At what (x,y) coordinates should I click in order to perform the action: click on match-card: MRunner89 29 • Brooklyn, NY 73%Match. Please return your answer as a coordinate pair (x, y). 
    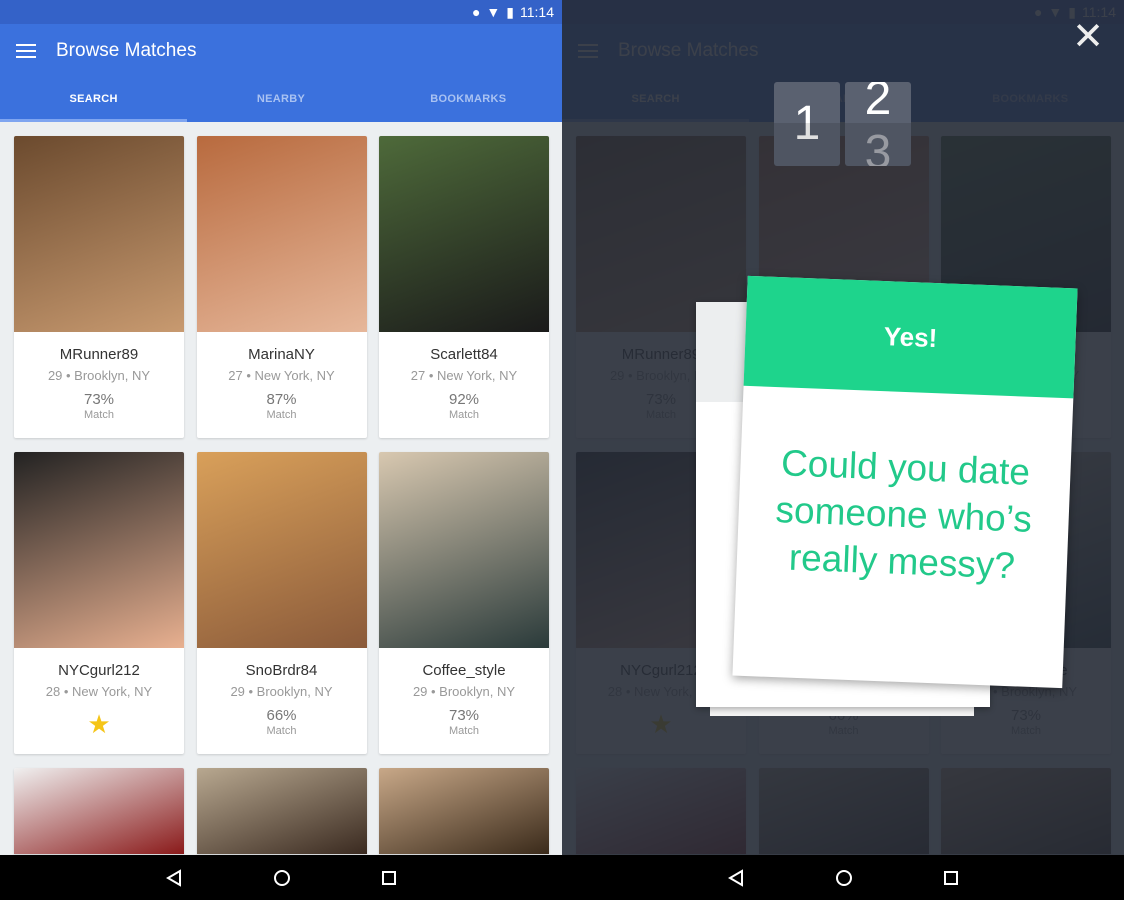
    Looking at the image, I should click on (99, 287).